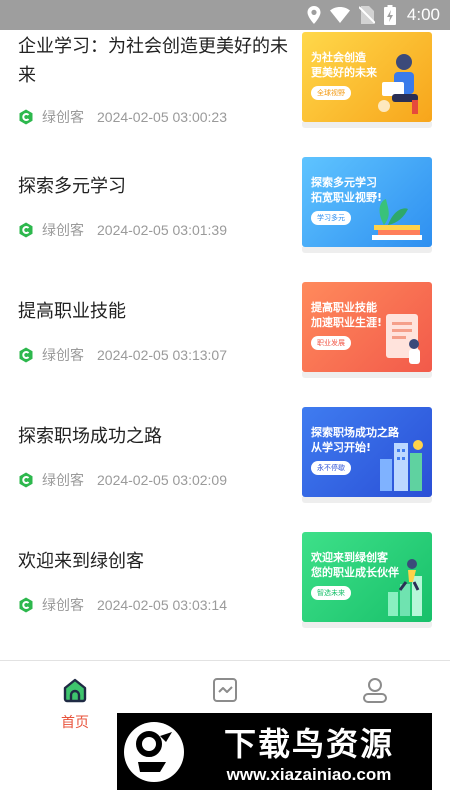 Image resolution: width=450 pixels, height=800 pixels. What do you see at coordinates (331, 593) in the screenshot?
I see `thumbnail-tag: 智选未来` at bounding box center [331, 593].